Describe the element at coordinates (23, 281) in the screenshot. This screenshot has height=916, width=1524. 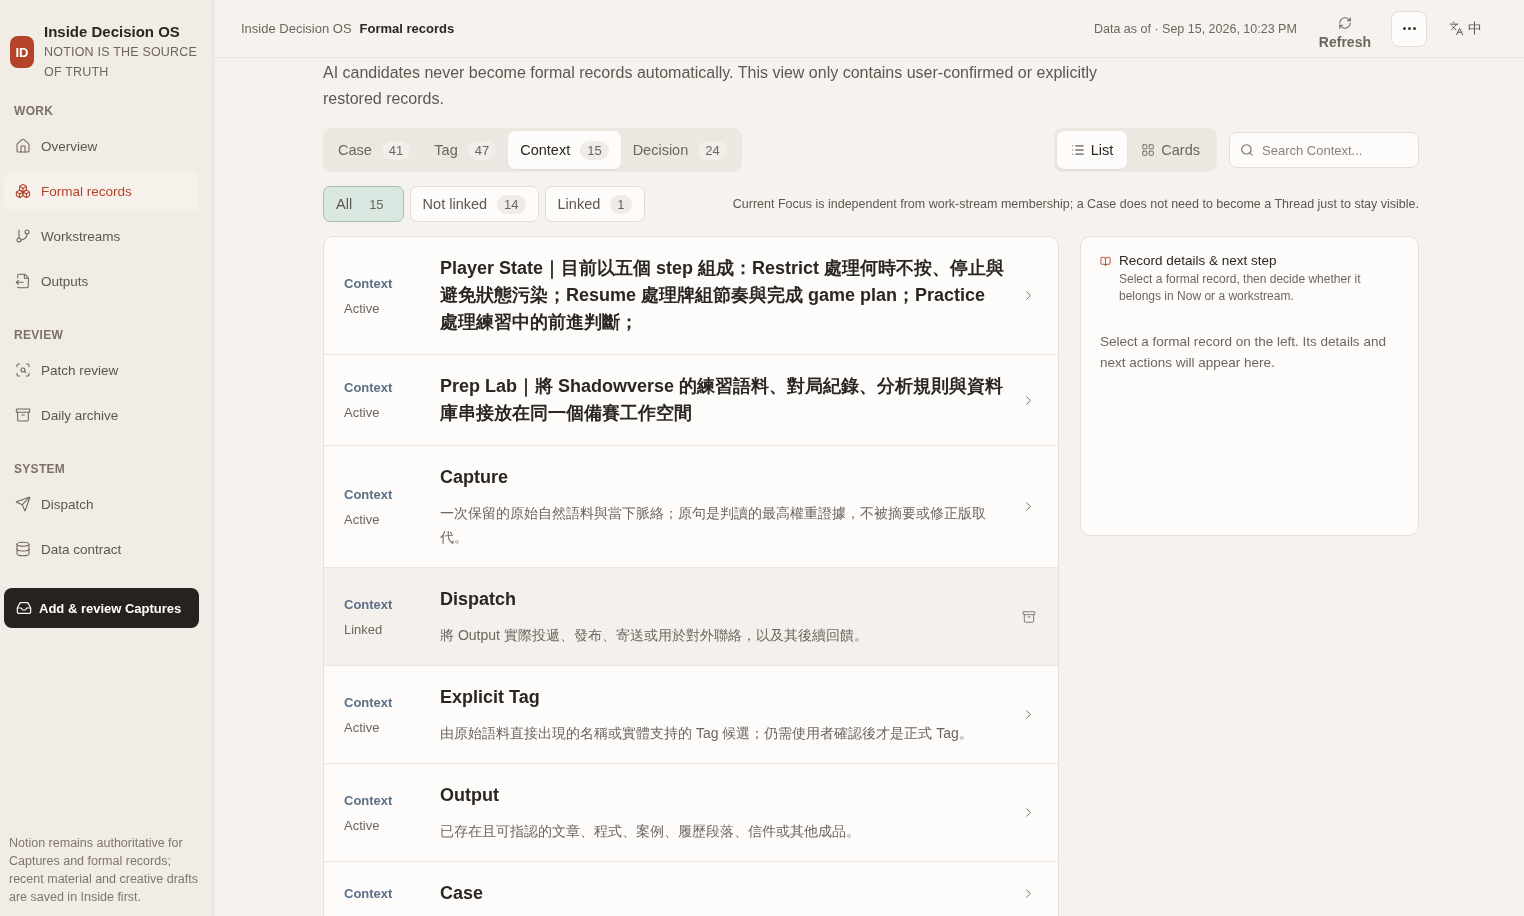
I see `file-export-icon` at that location.